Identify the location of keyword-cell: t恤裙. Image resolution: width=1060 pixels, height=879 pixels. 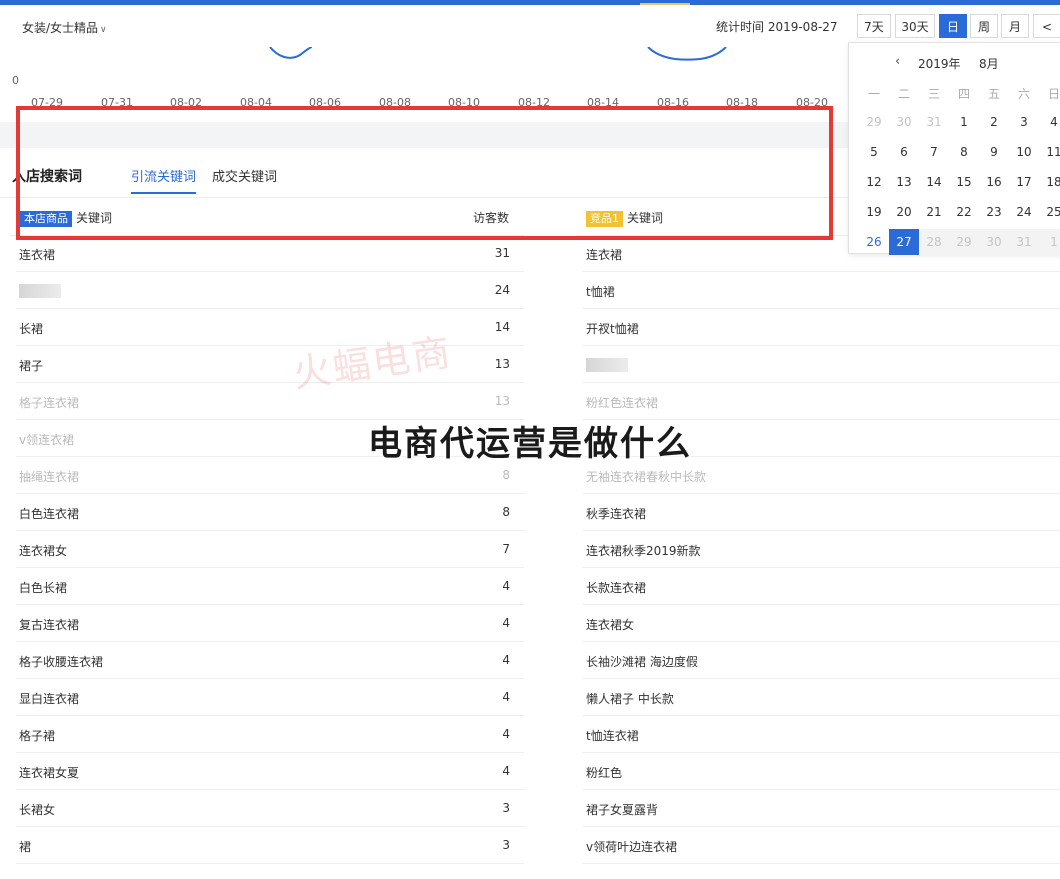
(600, 291).